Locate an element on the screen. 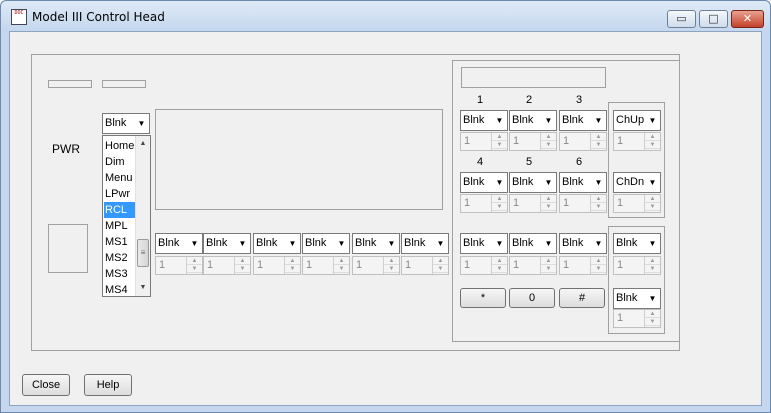  dropdown-option: LPwr is located at coordinates (119, 194).